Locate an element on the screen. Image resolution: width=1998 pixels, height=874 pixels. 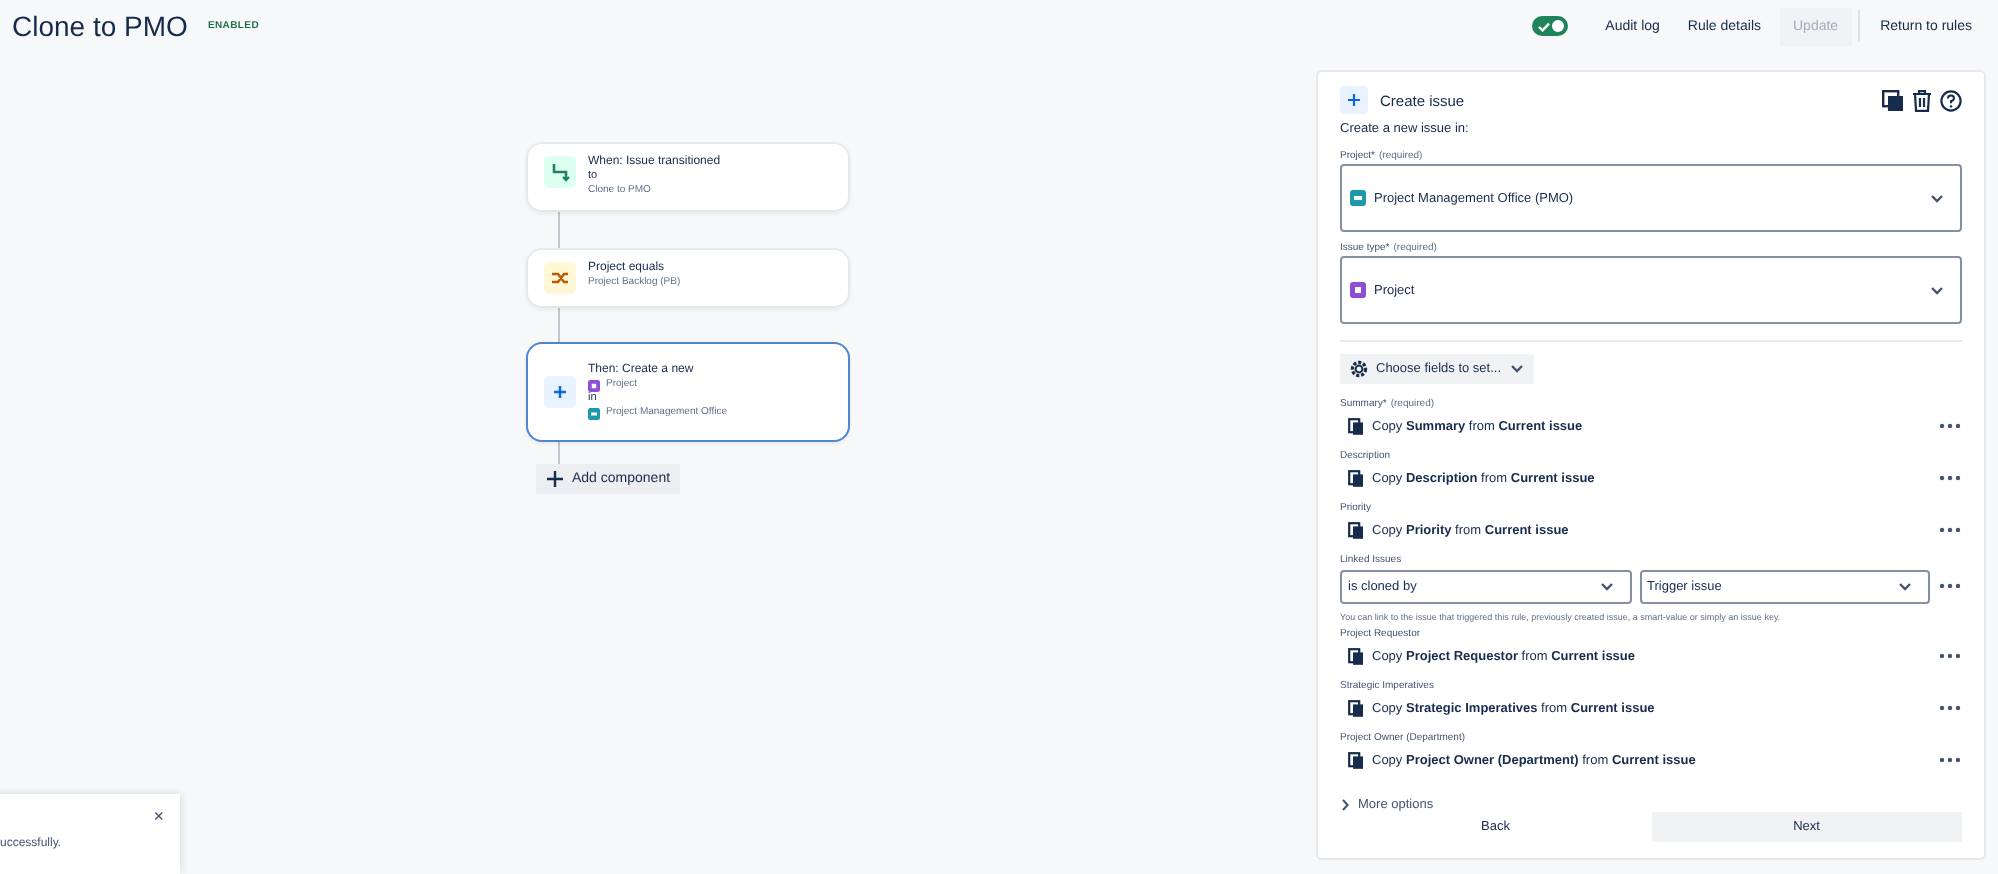
rule-title: Clone to PMO is located at coordinates (100, 26).